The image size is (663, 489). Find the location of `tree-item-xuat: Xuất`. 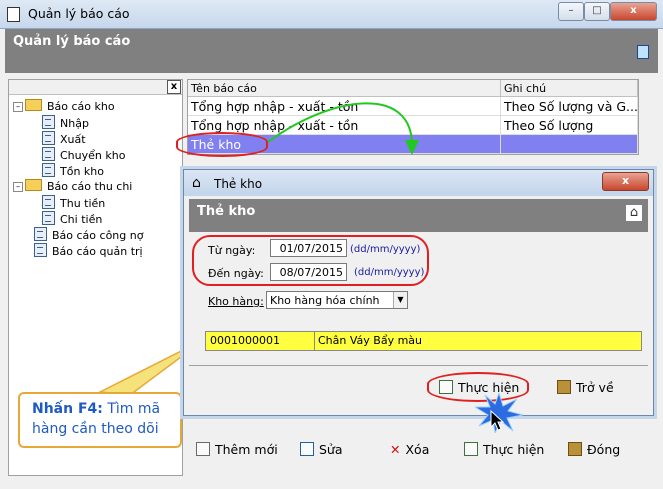

tree-item-xuat: Xuất is located at coordinates (64, 138).